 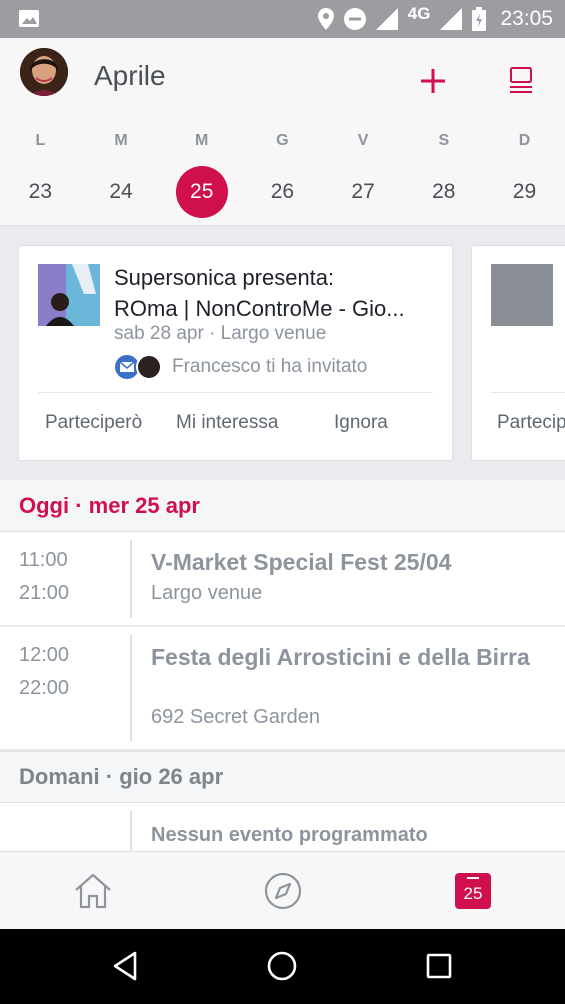 What do you see at coordinates (521, 81) in the screenshot?
I see `list-view-icon` at bounding box center [521, 81].